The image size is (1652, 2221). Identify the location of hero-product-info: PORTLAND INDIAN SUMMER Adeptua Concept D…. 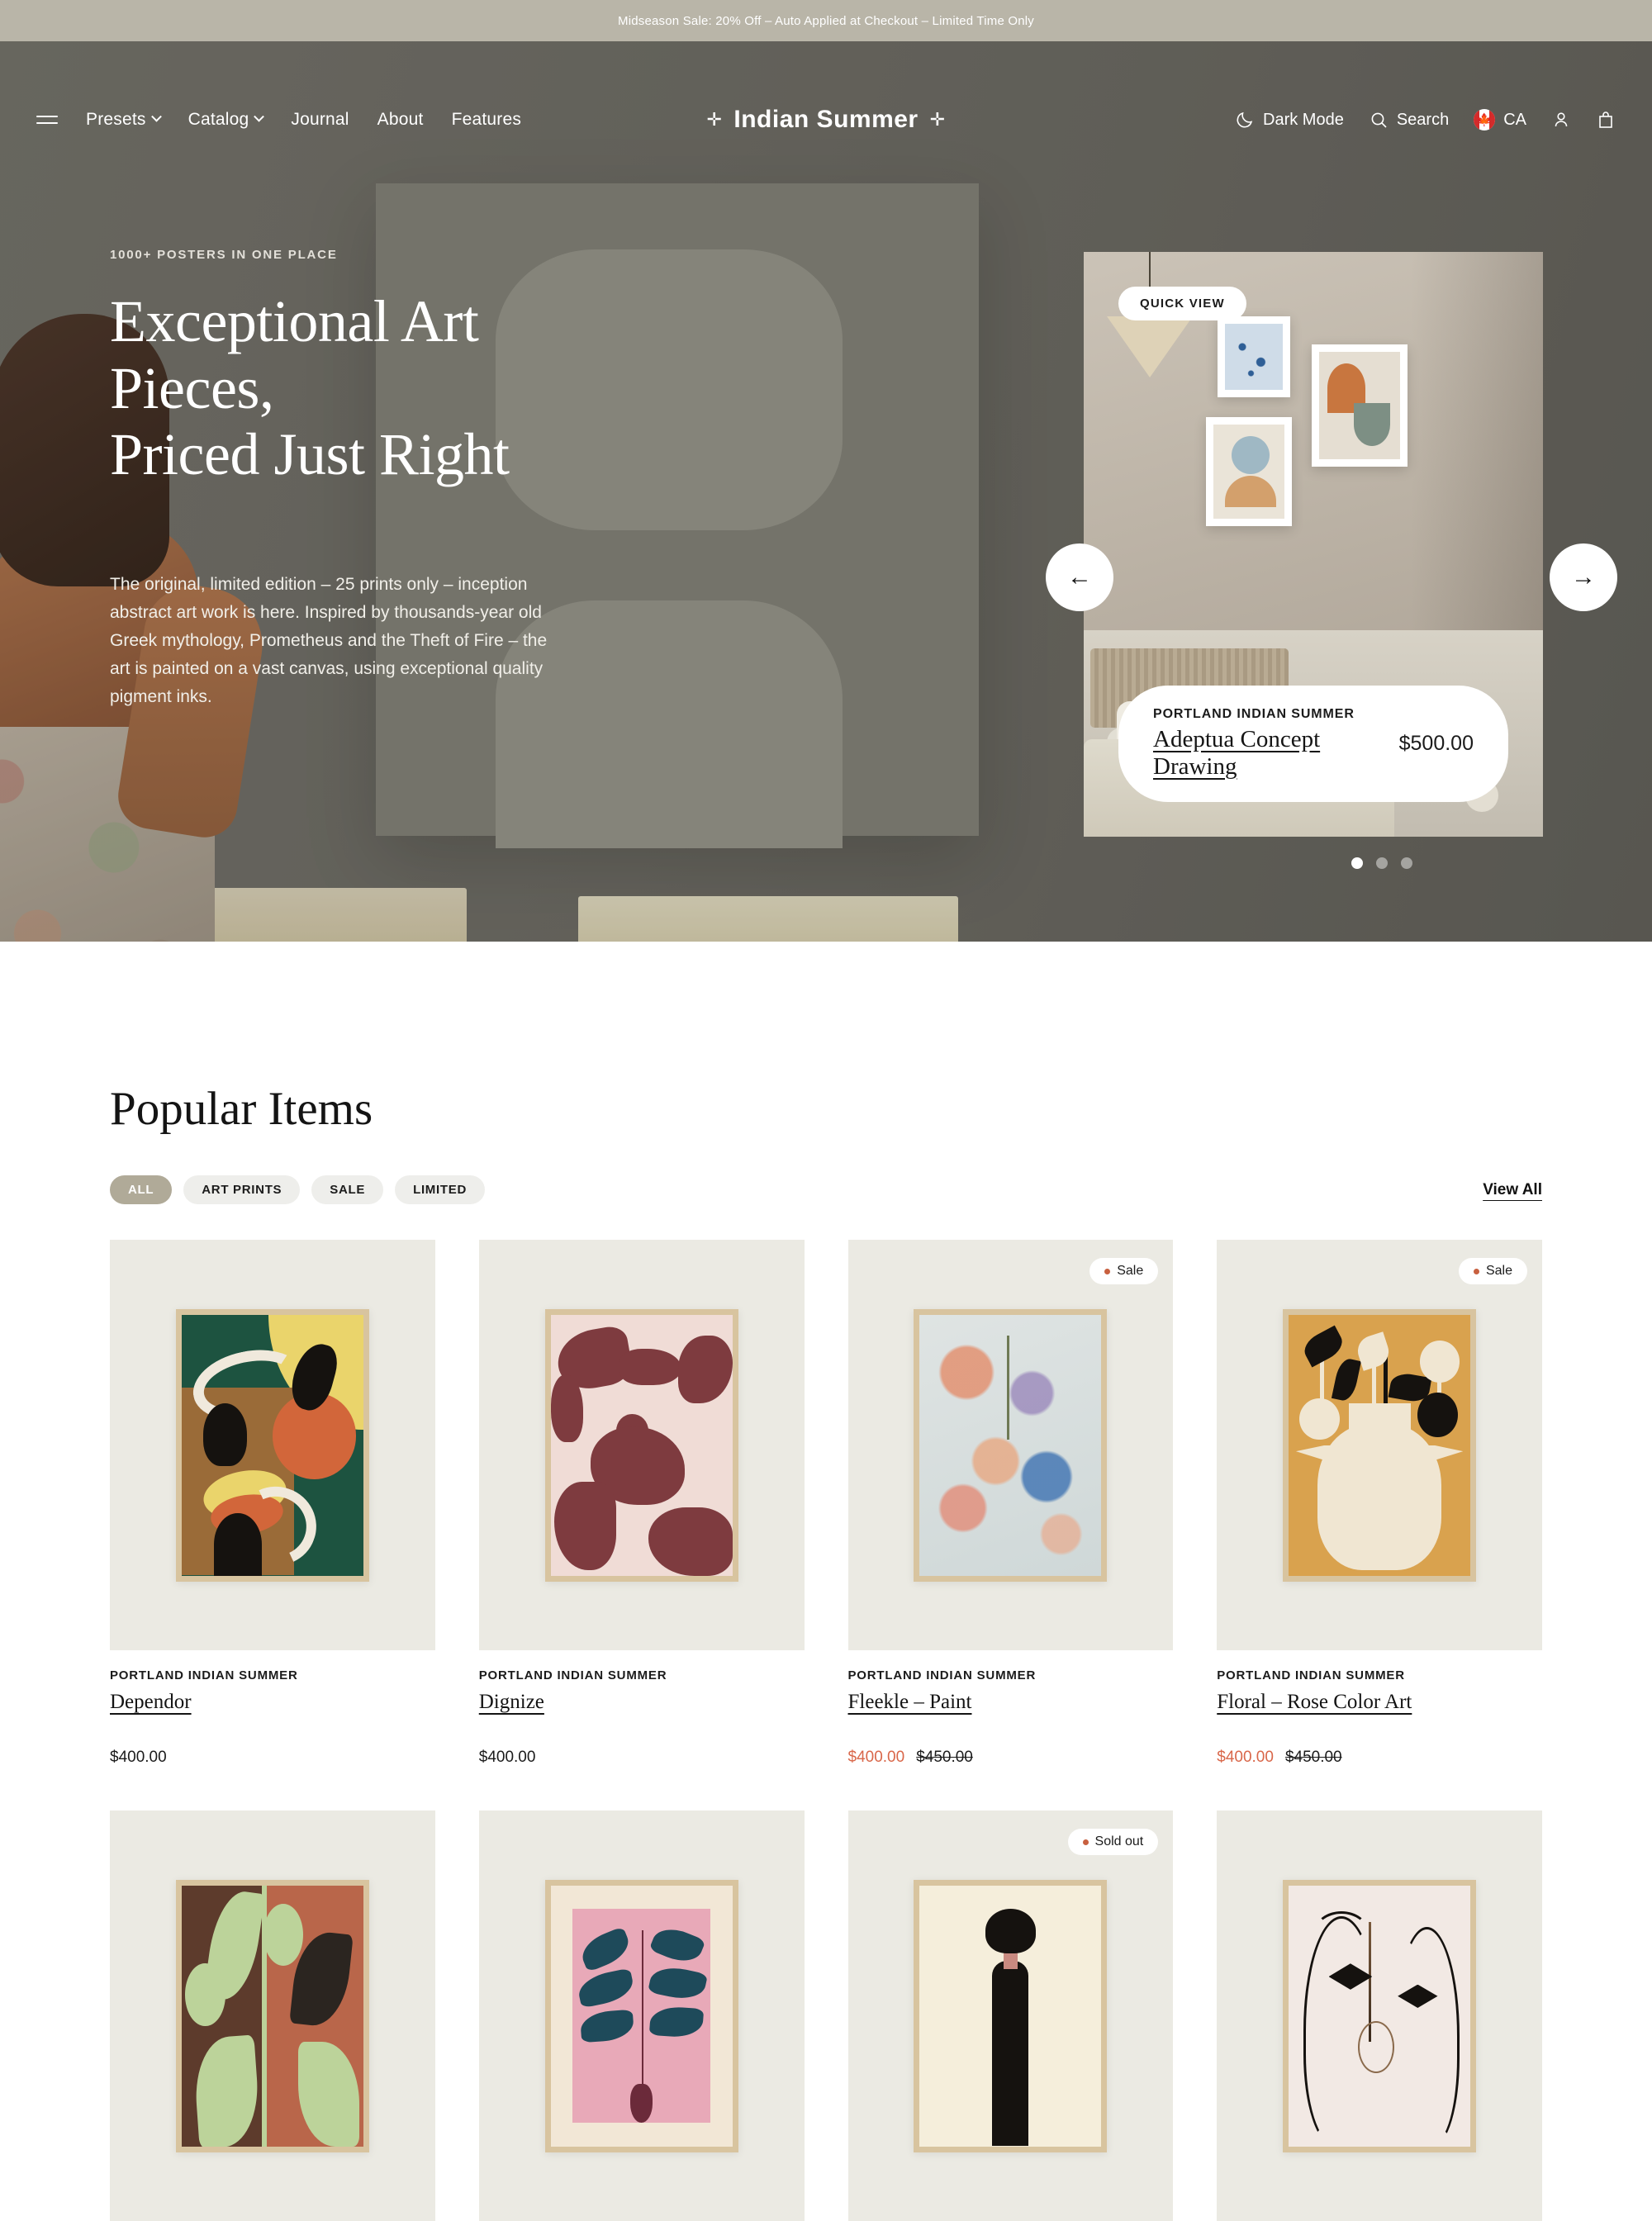
(1268, 744).